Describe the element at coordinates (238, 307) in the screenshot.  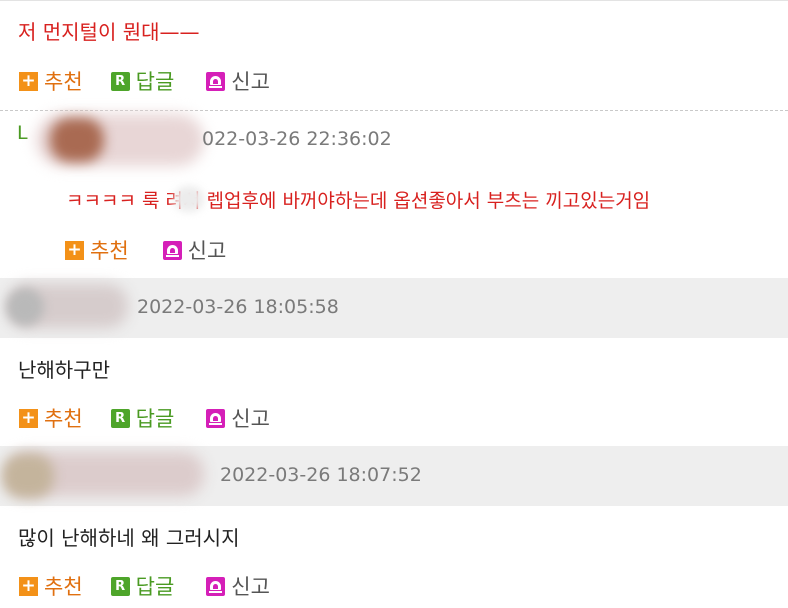
I see `comment-timestamp: 2022-03-26 18:05:58` at that location.